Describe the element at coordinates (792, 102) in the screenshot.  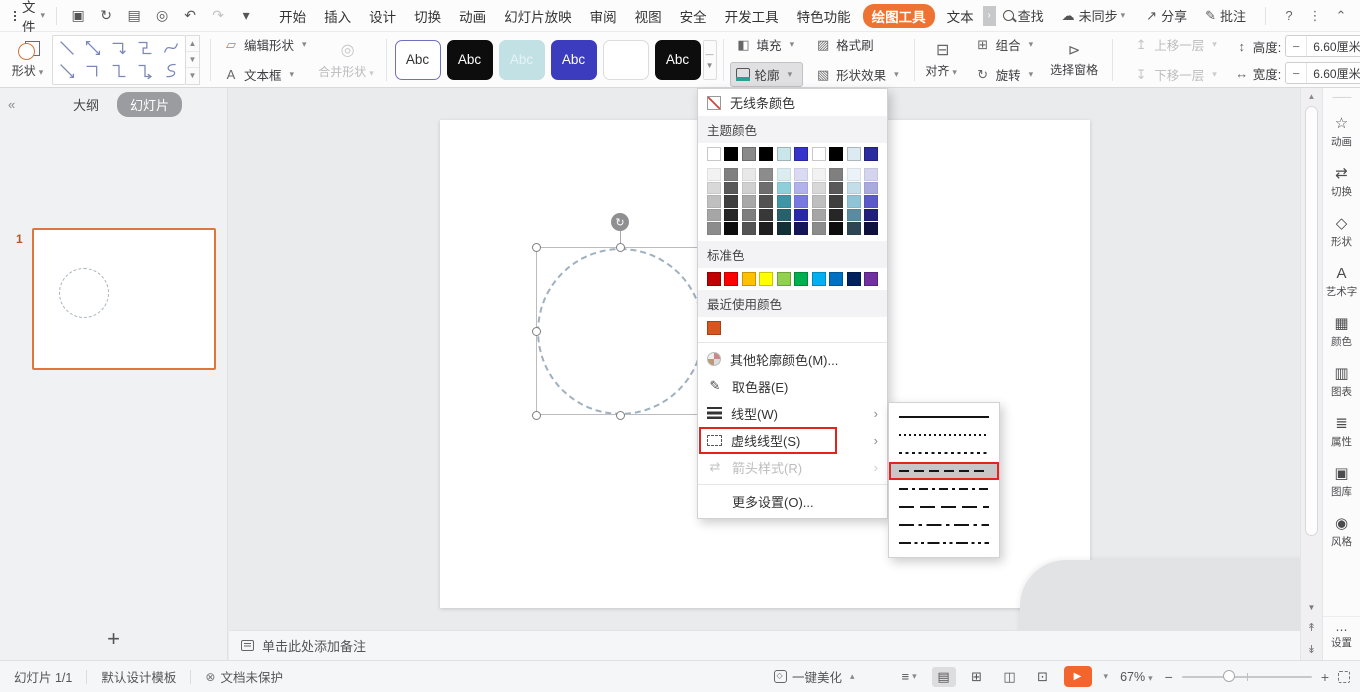
I see `menu-item-no-line-color: 无线条颜色` at that location.